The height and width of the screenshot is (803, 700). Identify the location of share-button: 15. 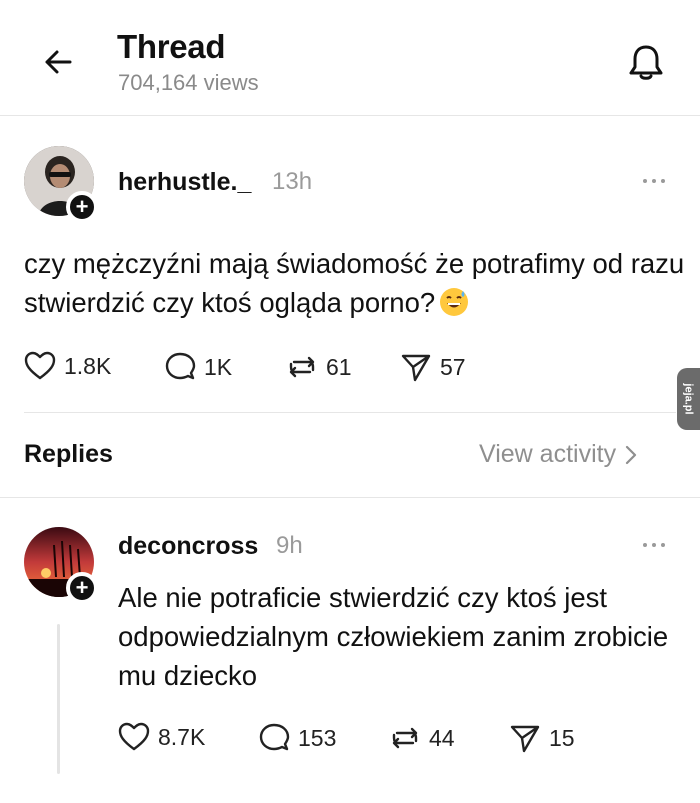
(542, 738).